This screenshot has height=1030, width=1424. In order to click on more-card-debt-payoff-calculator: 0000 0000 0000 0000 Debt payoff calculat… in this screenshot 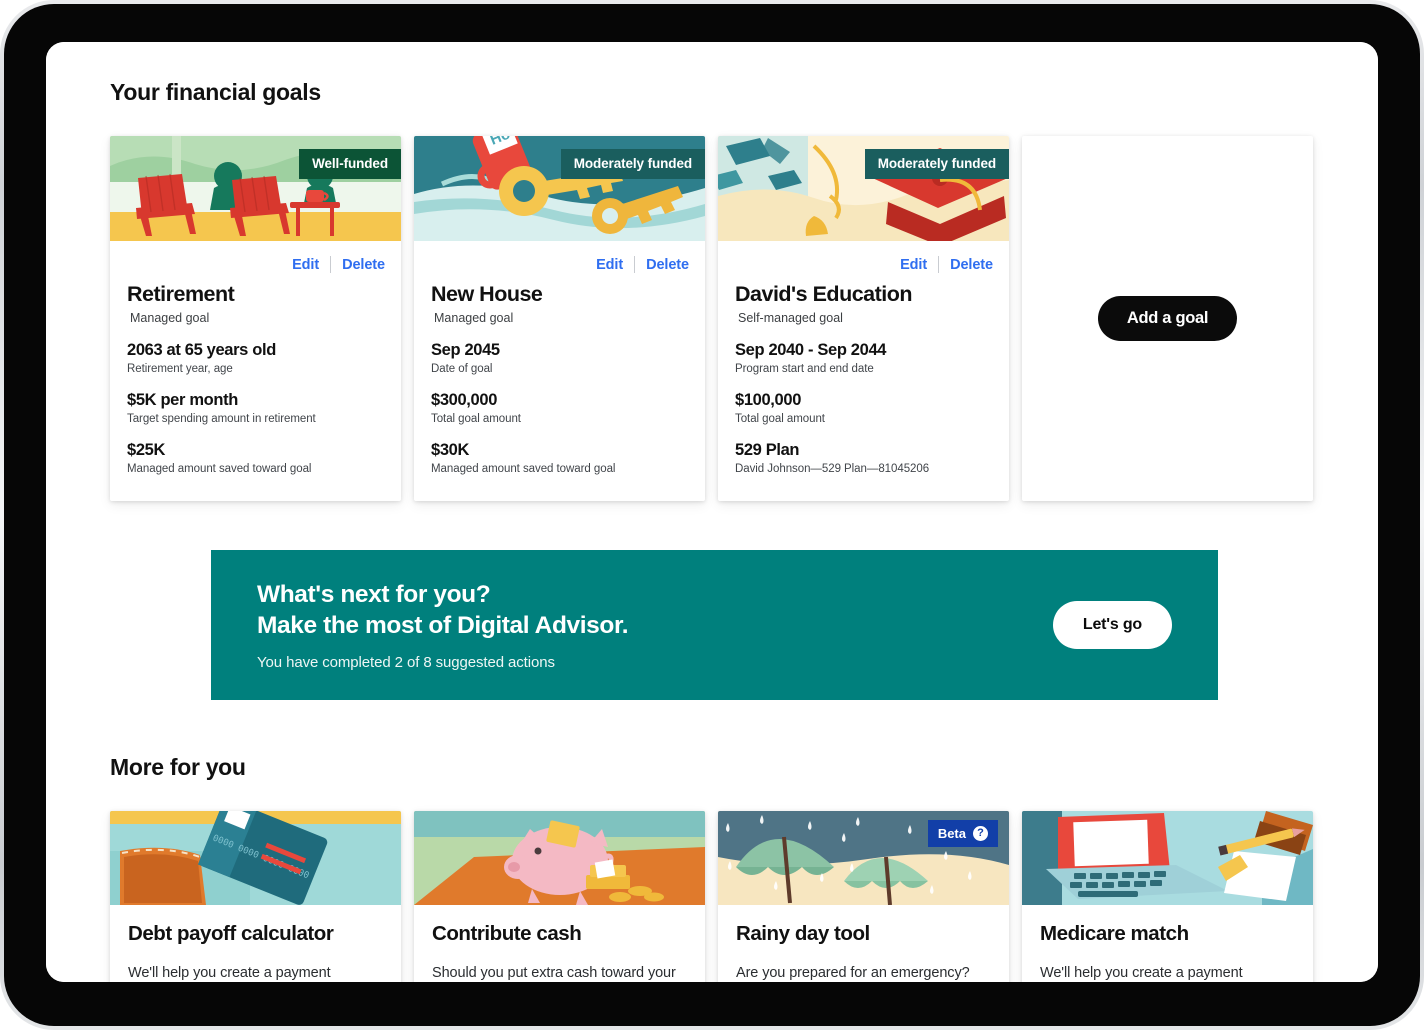, I will do `click(255, 896)`.